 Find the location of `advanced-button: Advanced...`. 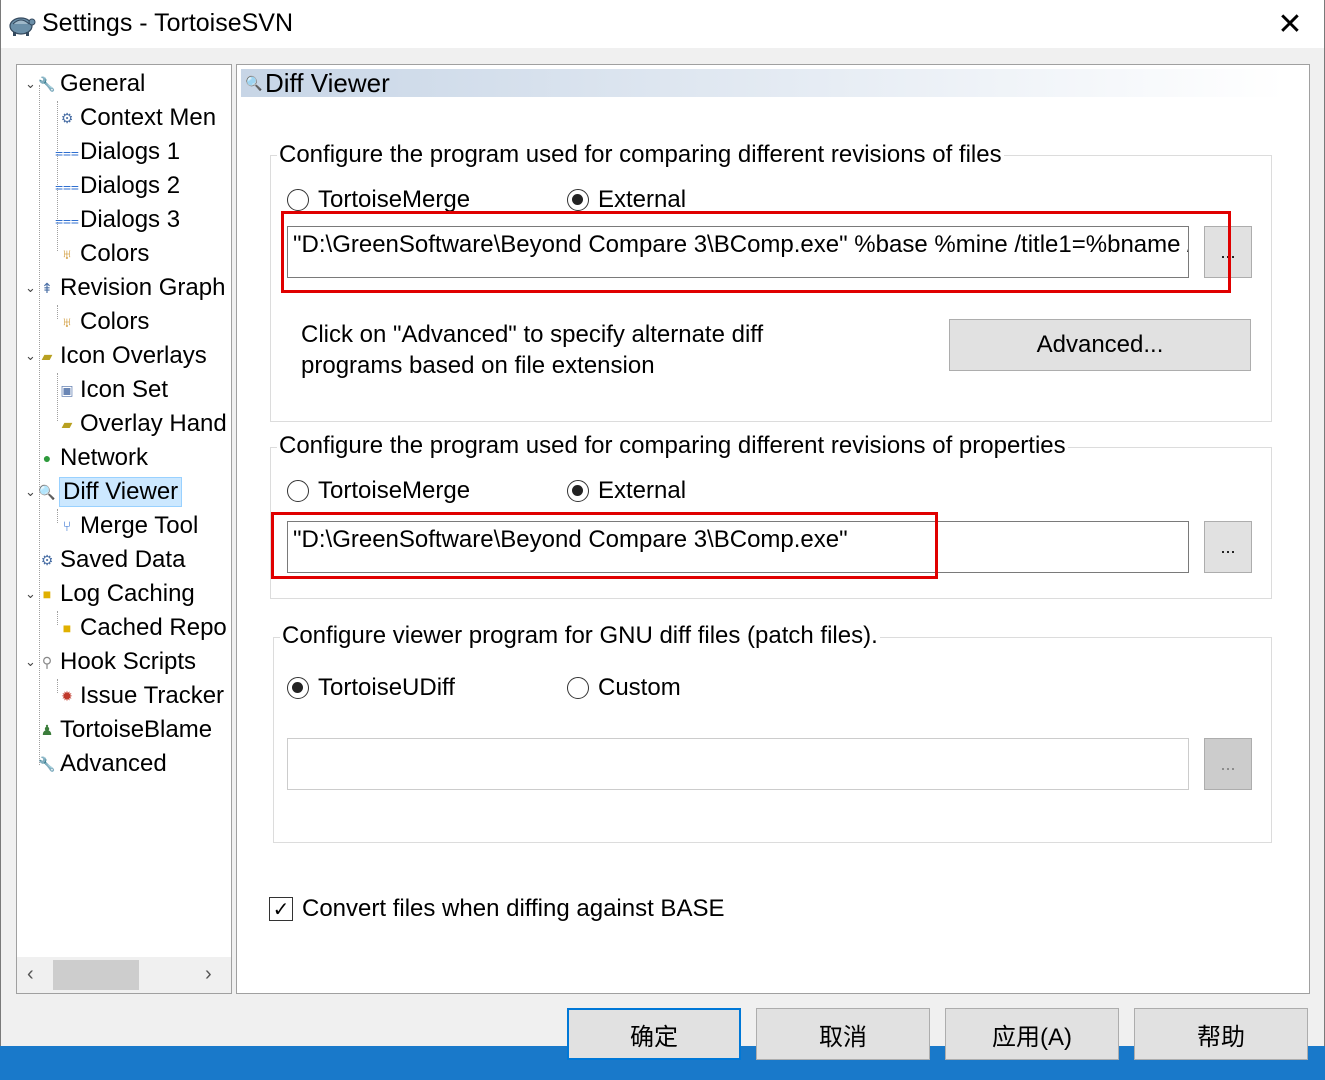

advanced-button: Advanced... is located at coordinates (1100, 345).